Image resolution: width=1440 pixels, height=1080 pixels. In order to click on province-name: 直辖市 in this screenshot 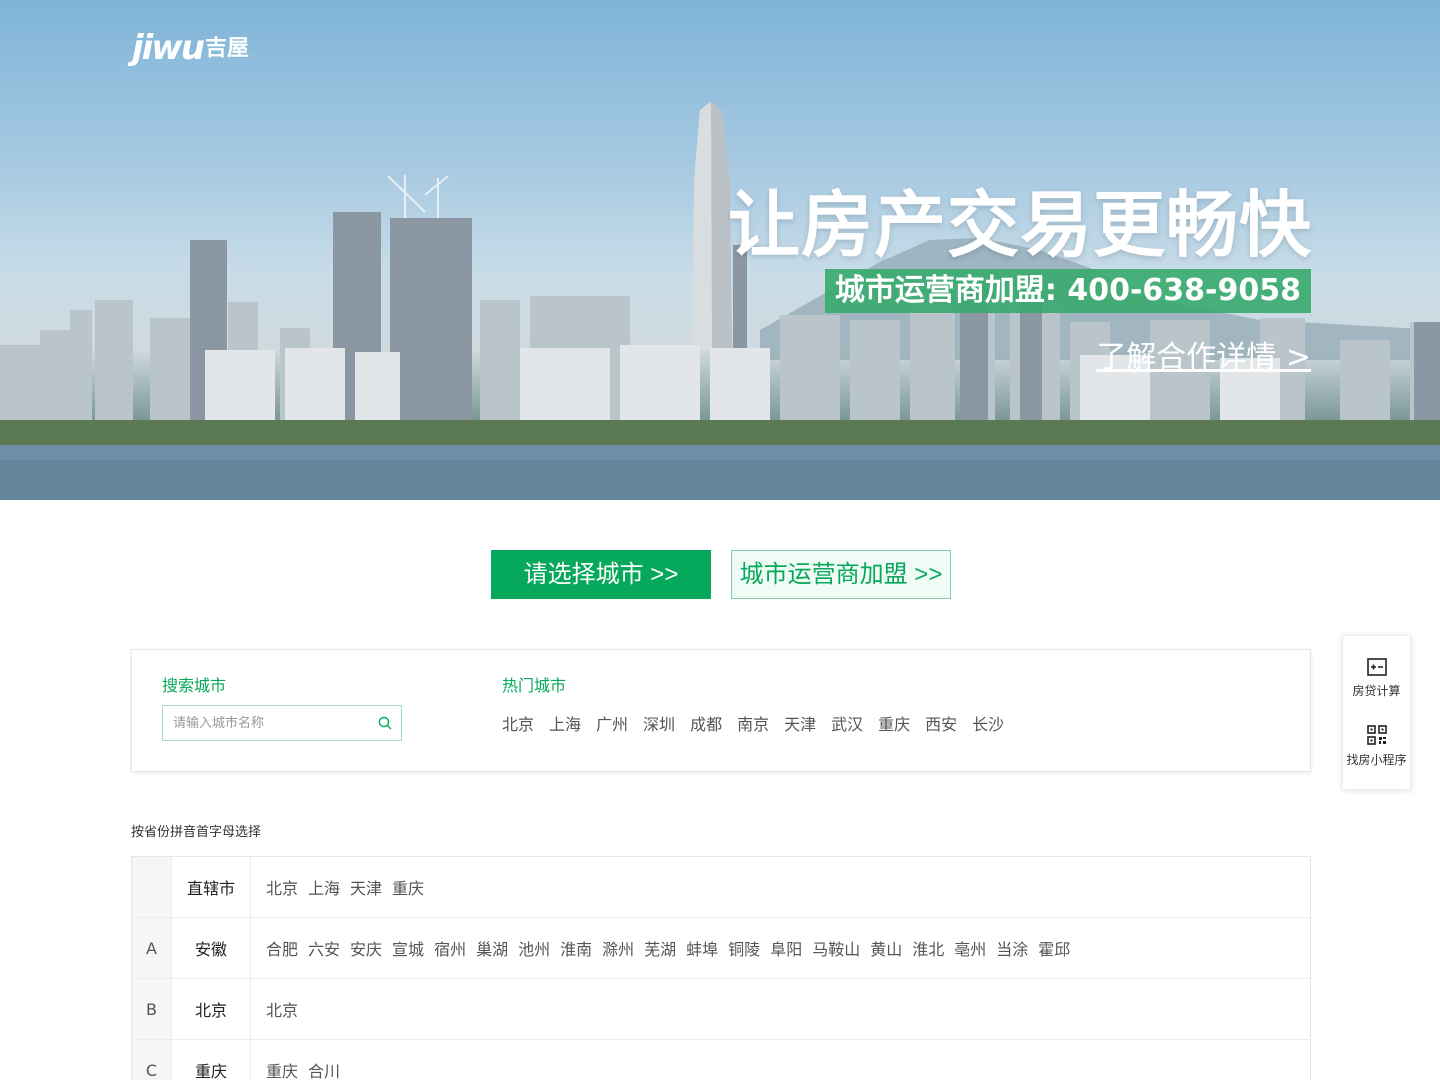, I will do `click(211, 887)`.